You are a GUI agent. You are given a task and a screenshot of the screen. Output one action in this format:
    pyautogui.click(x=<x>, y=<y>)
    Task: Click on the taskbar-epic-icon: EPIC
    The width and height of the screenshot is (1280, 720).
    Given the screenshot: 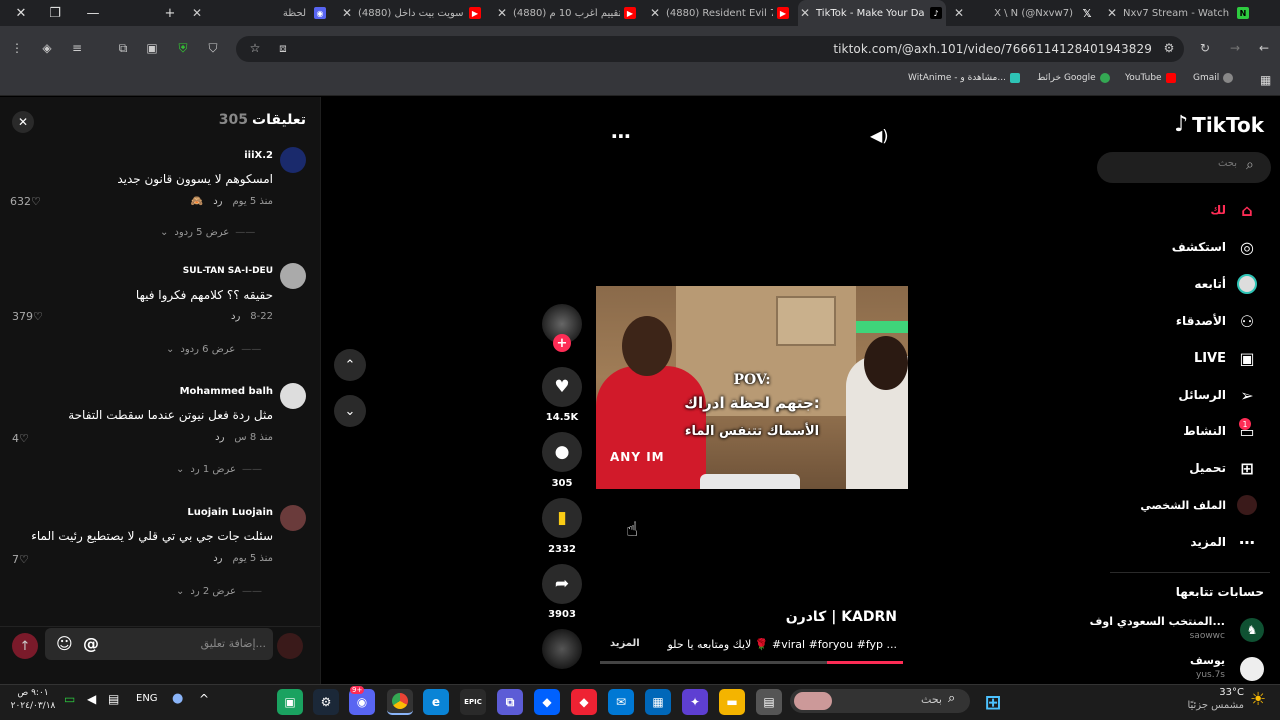 What is the action you would take?
    pyautogui.click(x=473, y=702)
    